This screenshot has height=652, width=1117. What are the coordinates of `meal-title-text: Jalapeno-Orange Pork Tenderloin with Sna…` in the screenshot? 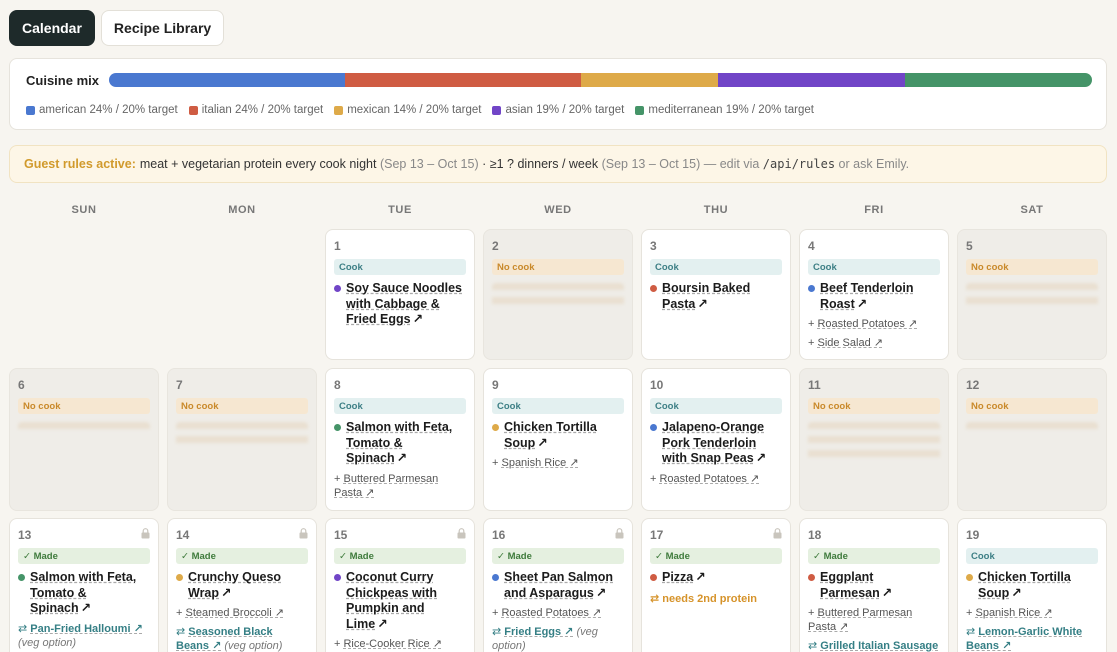 It's located at (713, 442).